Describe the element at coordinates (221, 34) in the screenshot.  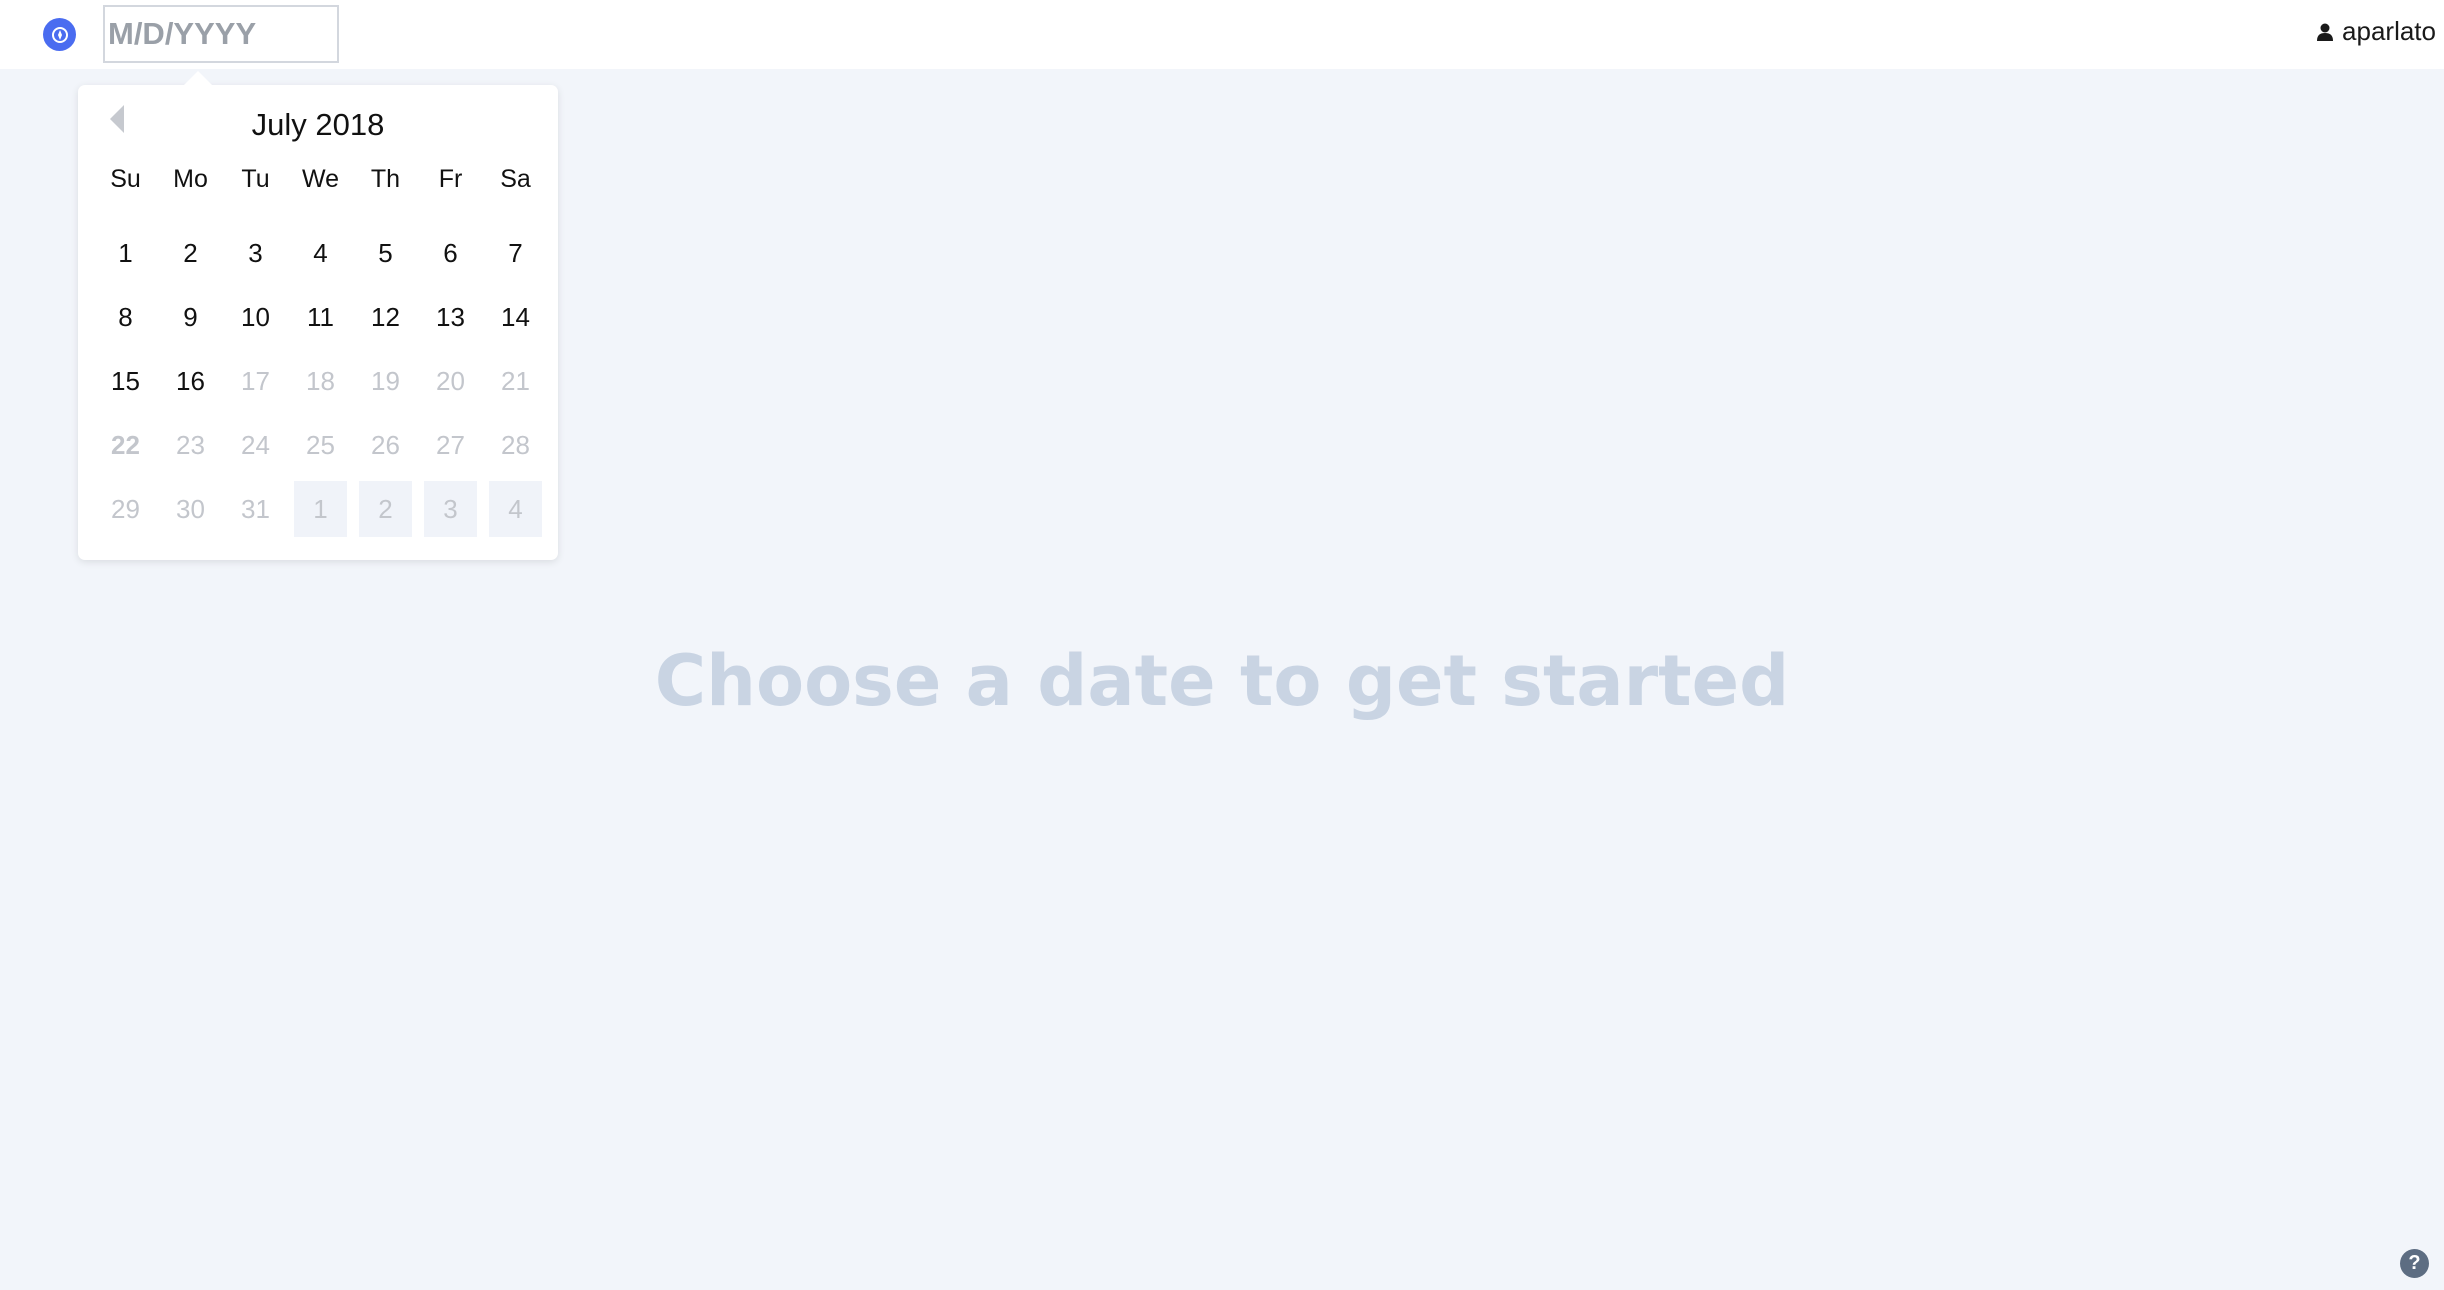
I see `date-input` at that location.